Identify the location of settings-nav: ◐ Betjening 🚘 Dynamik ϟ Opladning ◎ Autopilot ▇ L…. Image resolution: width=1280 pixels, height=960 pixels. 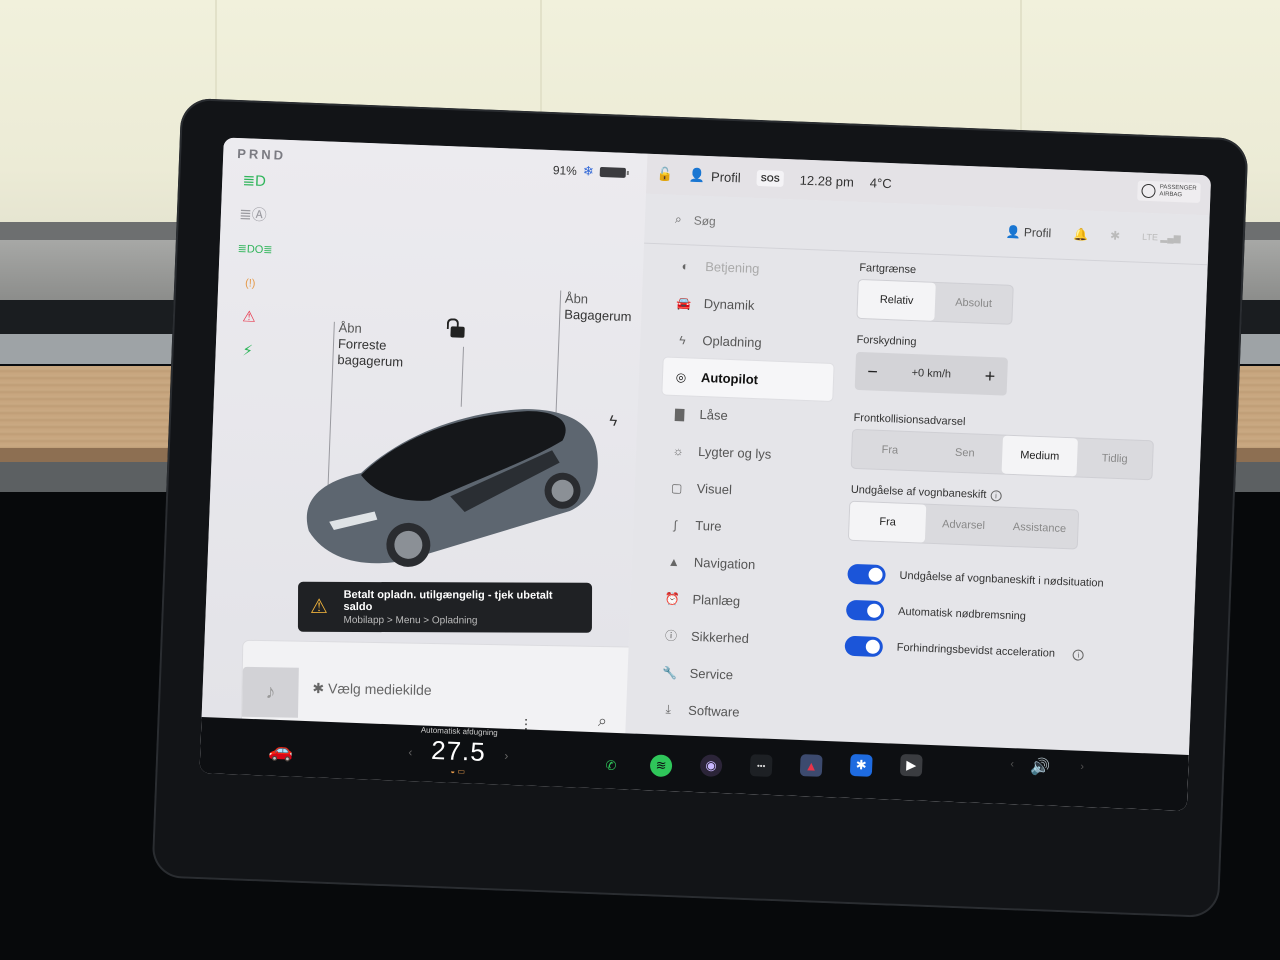
(744, 490).